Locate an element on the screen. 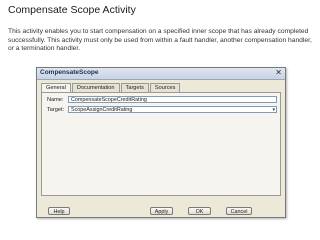  target-select: ScopeAssignCreditRating ▾ is located at coordinates (172, 109).